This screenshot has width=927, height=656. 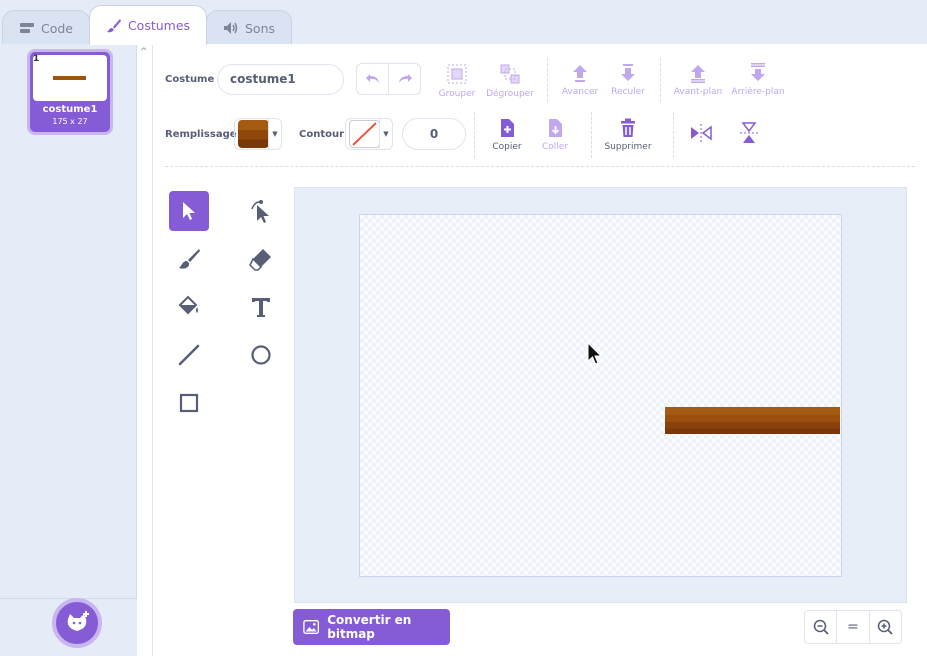 I want to click on no-color-icon, so click(x=364, y=134).